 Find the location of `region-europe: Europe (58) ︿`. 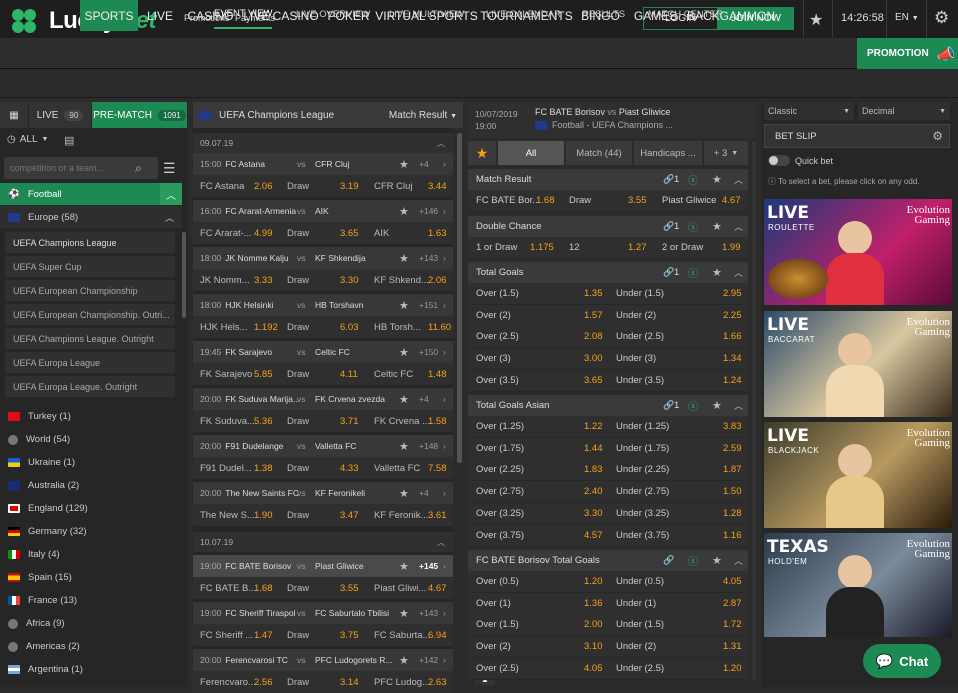

region-europe: Europe (58) ︿ is located at coordinates (91, 217).